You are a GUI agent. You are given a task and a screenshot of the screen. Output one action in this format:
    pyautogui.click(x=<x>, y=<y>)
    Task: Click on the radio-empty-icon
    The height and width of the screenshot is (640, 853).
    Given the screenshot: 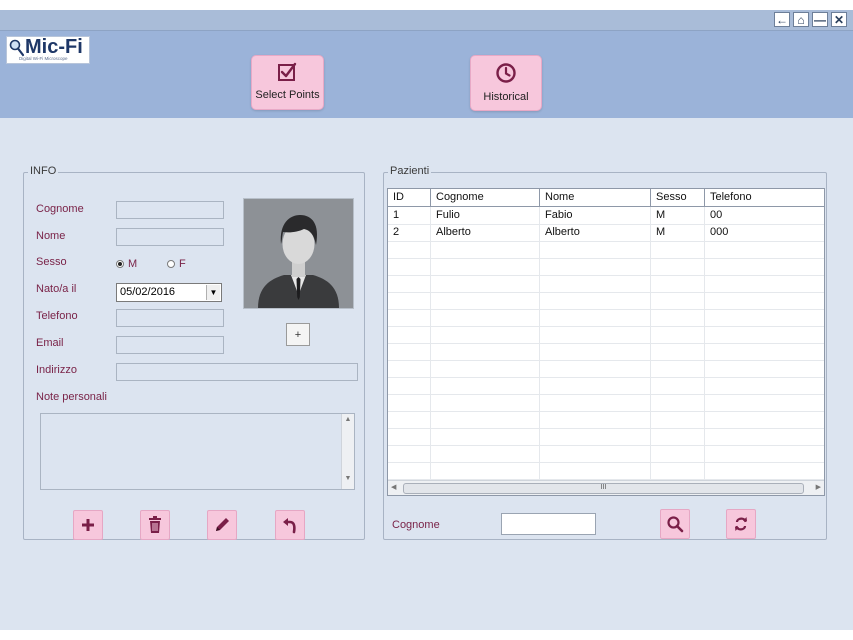 What is the action you would take?
    pyautogui.click(x=171, y=264)
    